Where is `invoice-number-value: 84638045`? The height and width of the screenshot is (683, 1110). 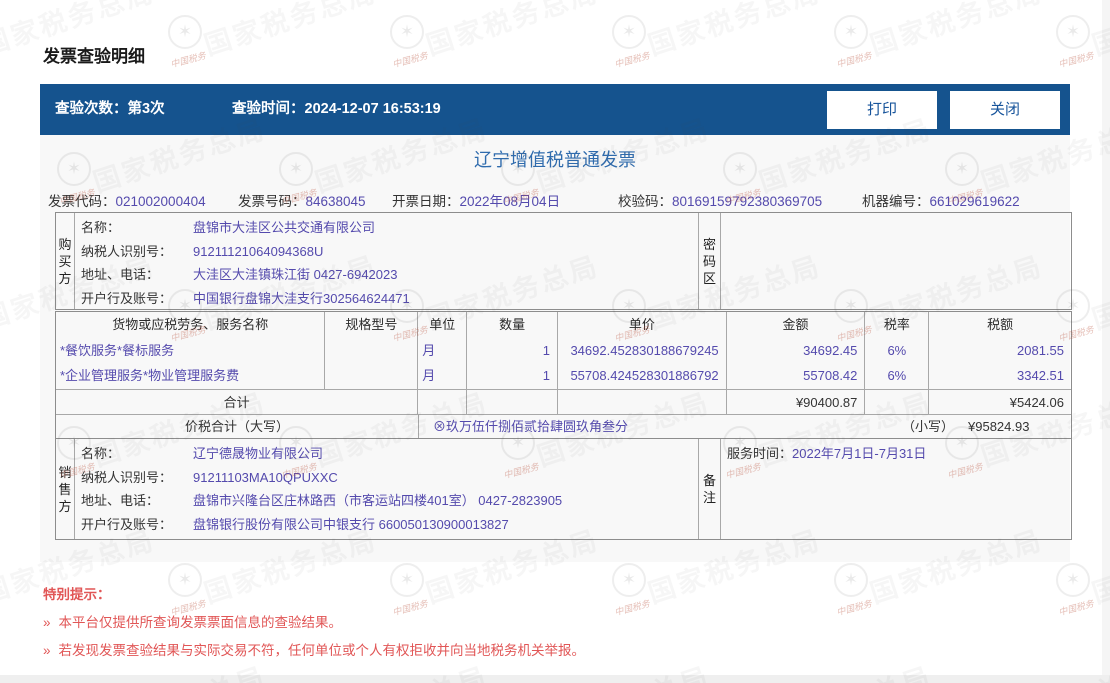 invoice-number-value: 84638045 is located at coordinates (335, 201).